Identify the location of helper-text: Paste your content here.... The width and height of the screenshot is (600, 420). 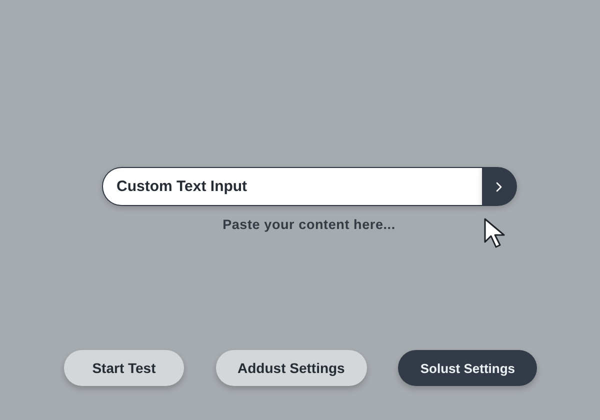
(309, 224).